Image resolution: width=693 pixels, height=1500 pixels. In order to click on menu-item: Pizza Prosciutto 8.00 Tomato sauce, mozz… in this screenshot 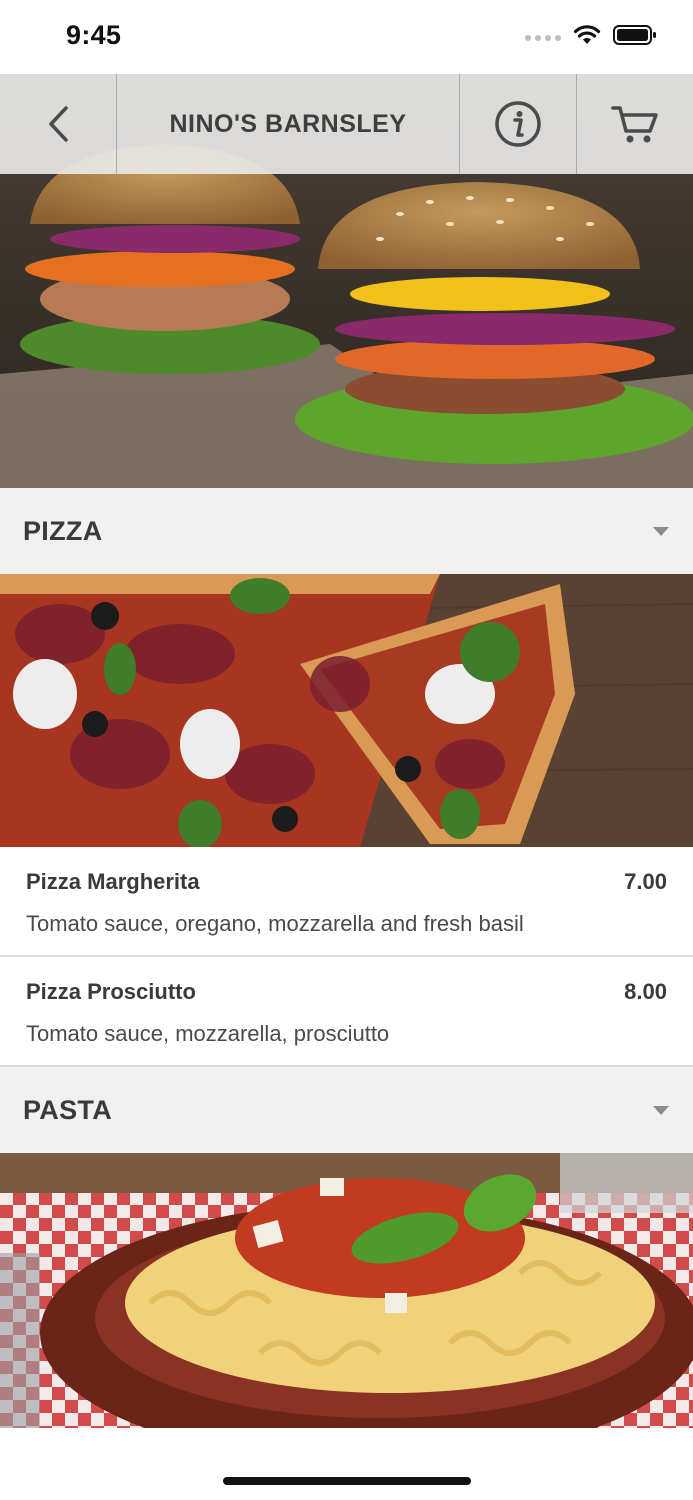, I will do `click(346, 1012)`.